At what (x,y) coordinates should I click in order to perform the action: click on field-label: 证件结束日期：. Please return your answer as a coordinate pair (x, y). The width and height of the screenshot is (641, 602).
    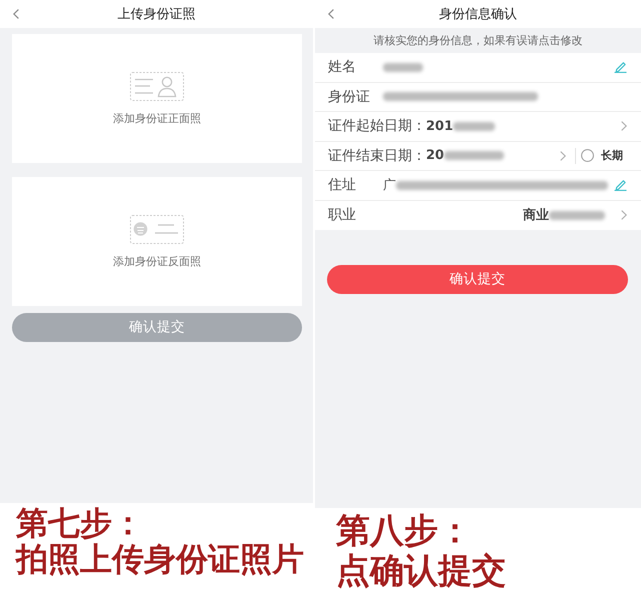
    Looking at the image, I should click on (377, 155).